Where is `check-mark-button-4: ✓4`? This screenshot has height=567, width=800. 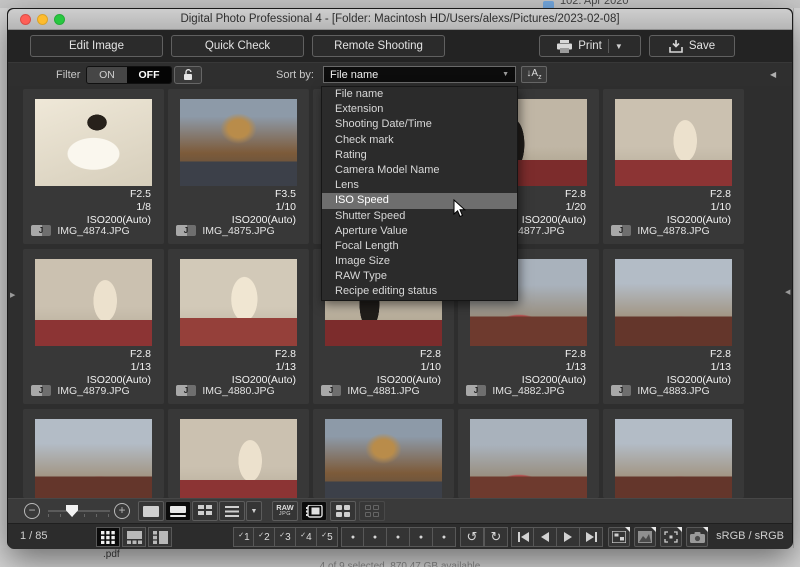
check-mark-button-4: ✓4 is located at coordinates (306, 537).